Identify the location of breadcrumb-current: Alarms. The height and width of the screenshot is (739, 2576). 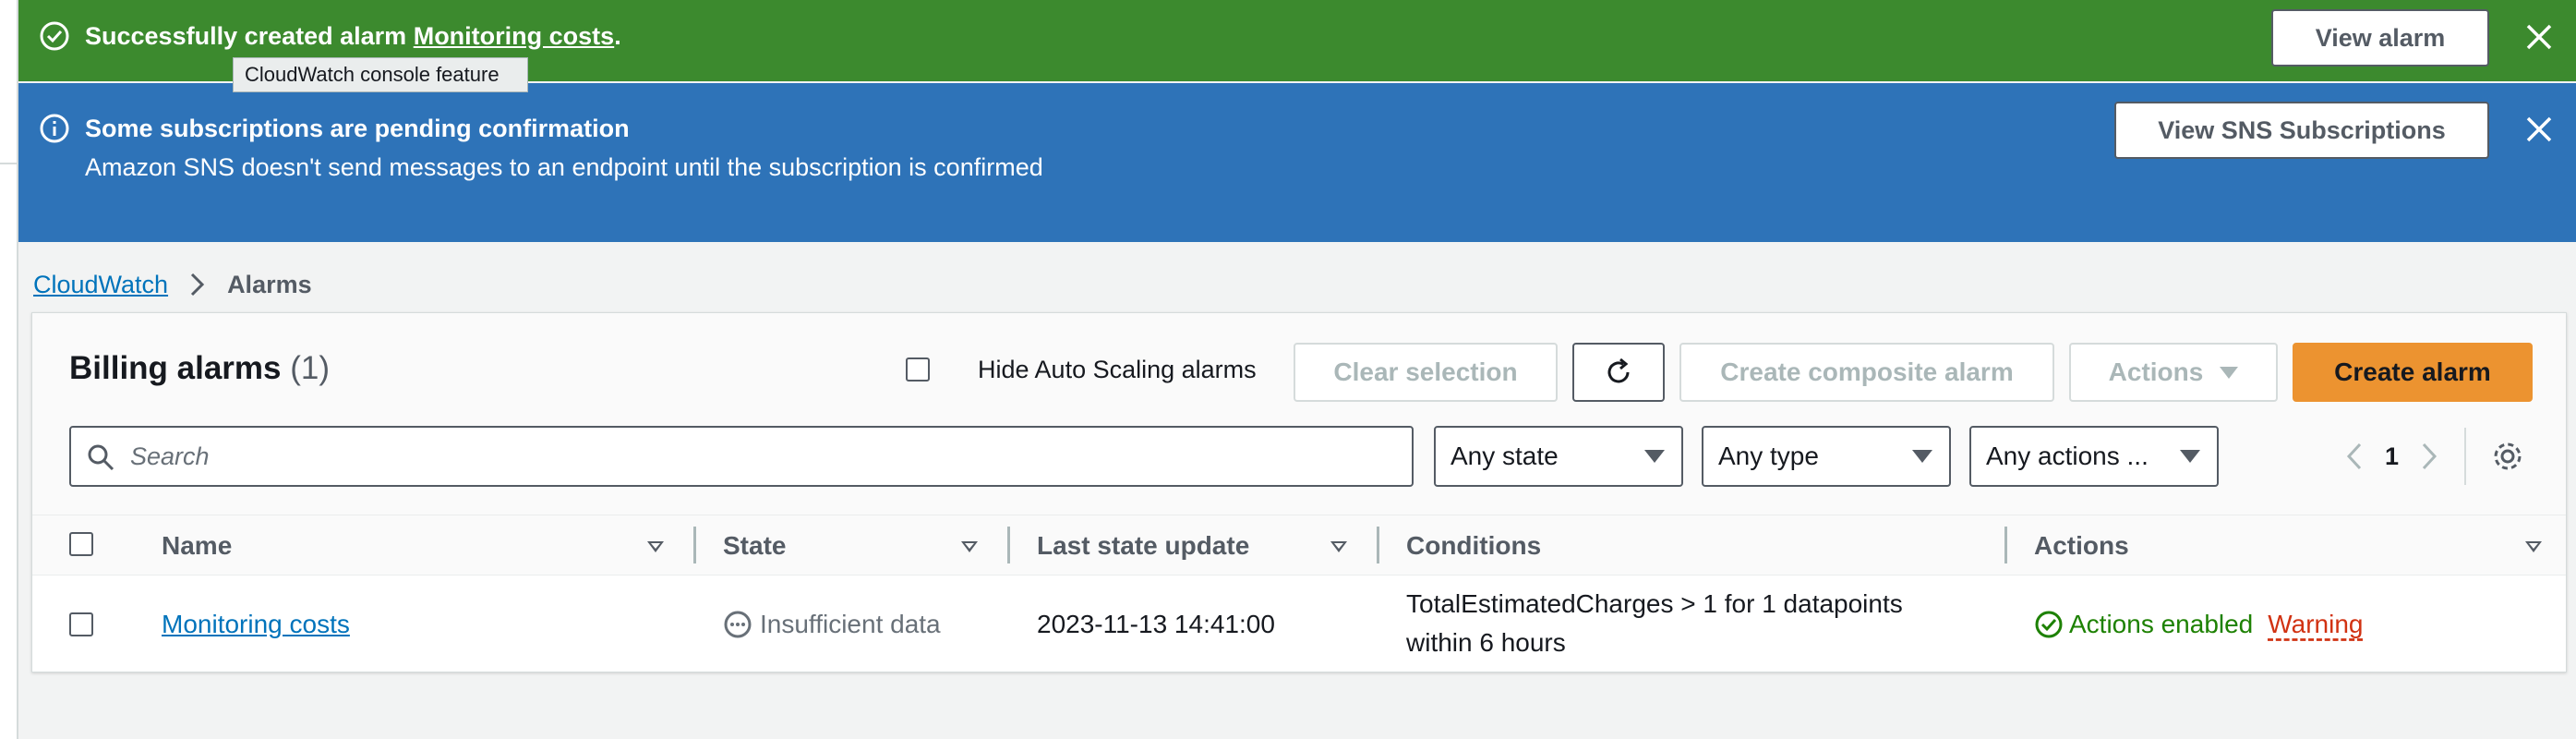
(269, 284).